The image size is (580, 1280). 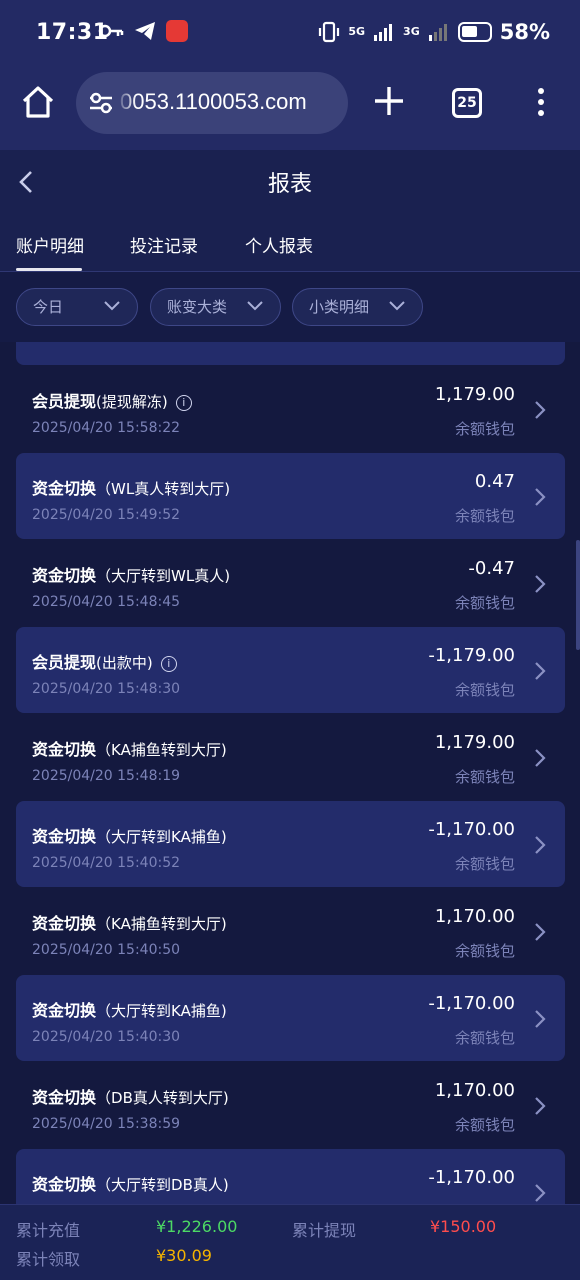 I want to click on page-header: 报表, so click(x=290, y=182).